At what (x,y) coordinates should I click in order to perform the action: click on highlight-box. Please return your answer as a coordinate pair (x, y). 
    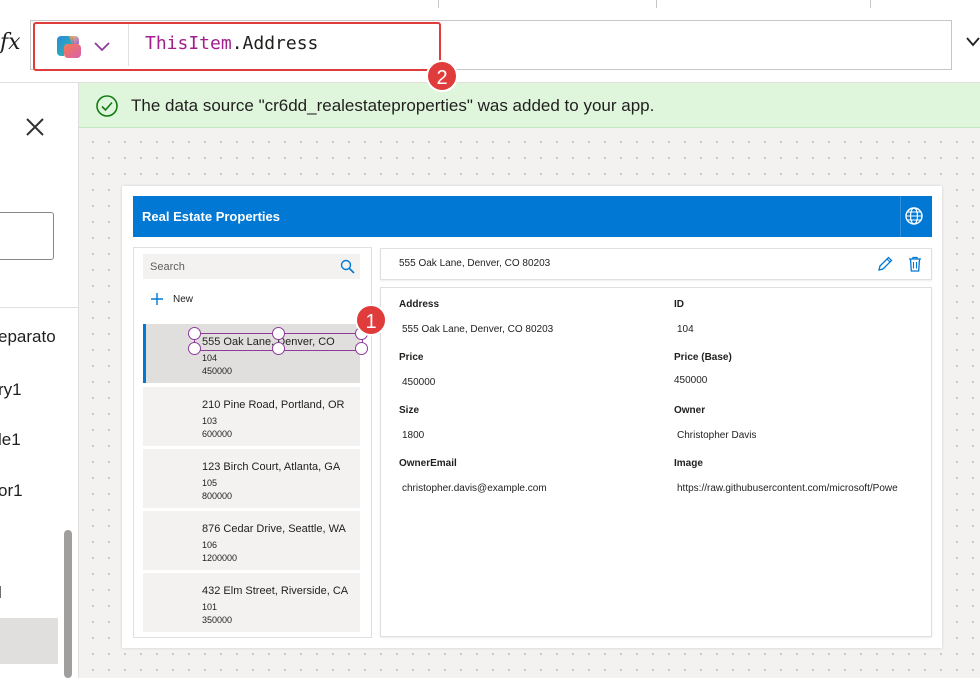
    Looking at the image, I should click on (237, 46).